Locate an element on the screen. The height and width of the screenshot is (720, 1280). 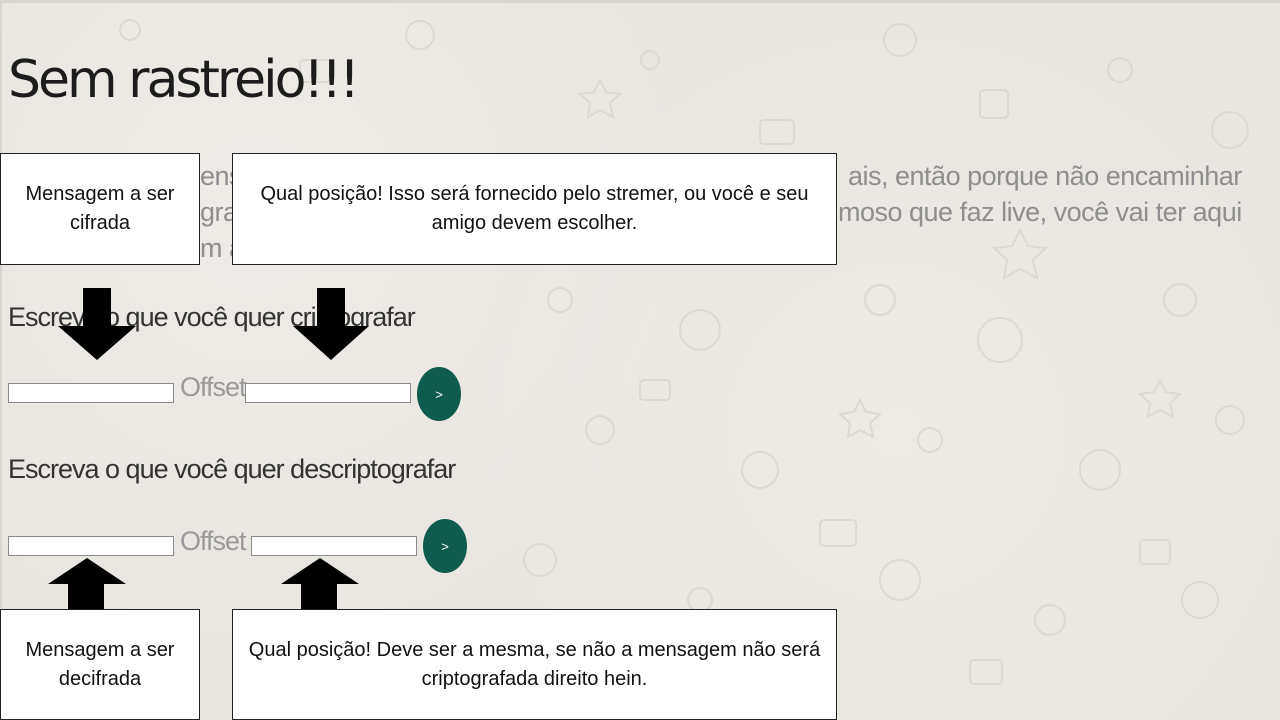
decrypt-message-input is located at coordinates (91, 546).